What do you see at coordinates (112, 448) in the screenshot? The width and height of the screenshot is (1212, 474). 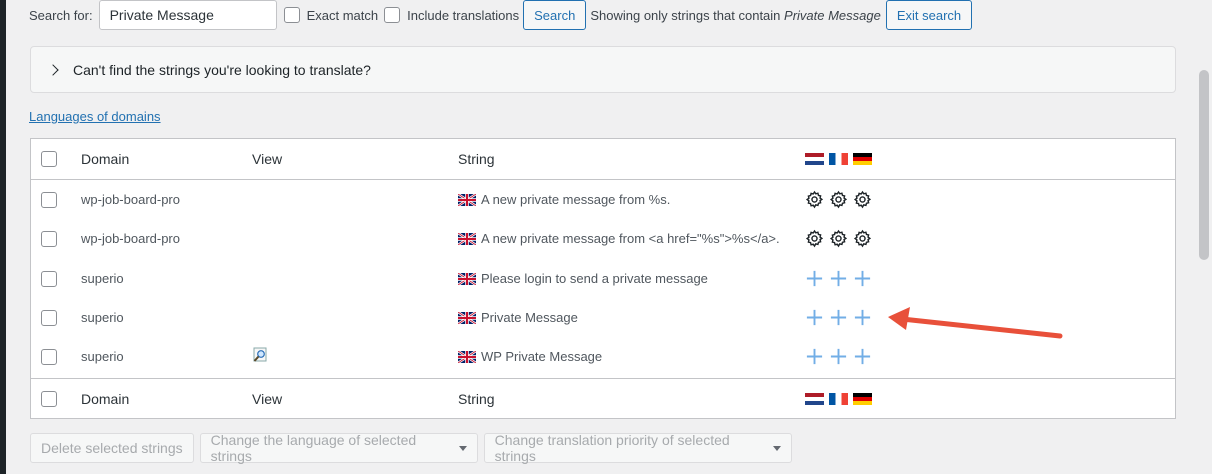 I see `delete-selected-button: Delete selected strings` at bounding box center [112, 448].